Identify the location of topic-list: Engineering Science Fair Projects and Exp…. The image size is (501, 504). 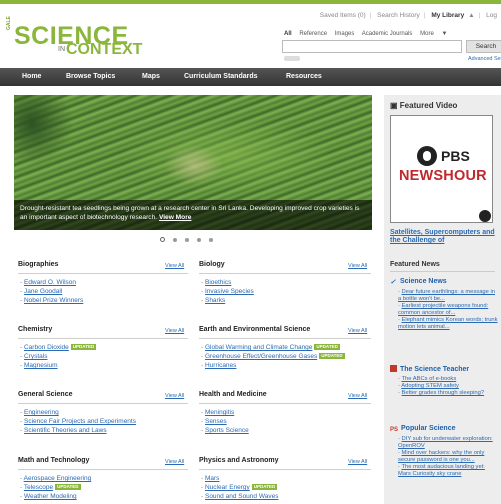
(78, 421).